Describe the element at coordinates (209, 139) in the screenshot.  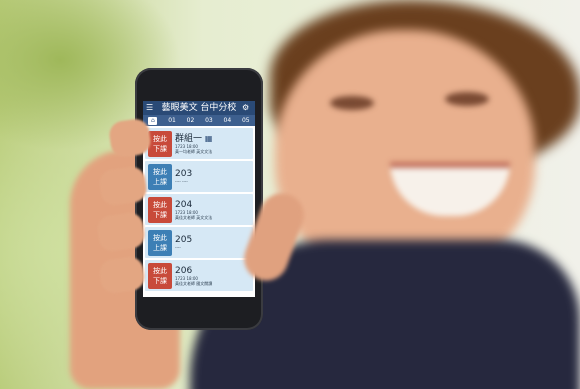
I see `grid-icon: ▦` at that location.